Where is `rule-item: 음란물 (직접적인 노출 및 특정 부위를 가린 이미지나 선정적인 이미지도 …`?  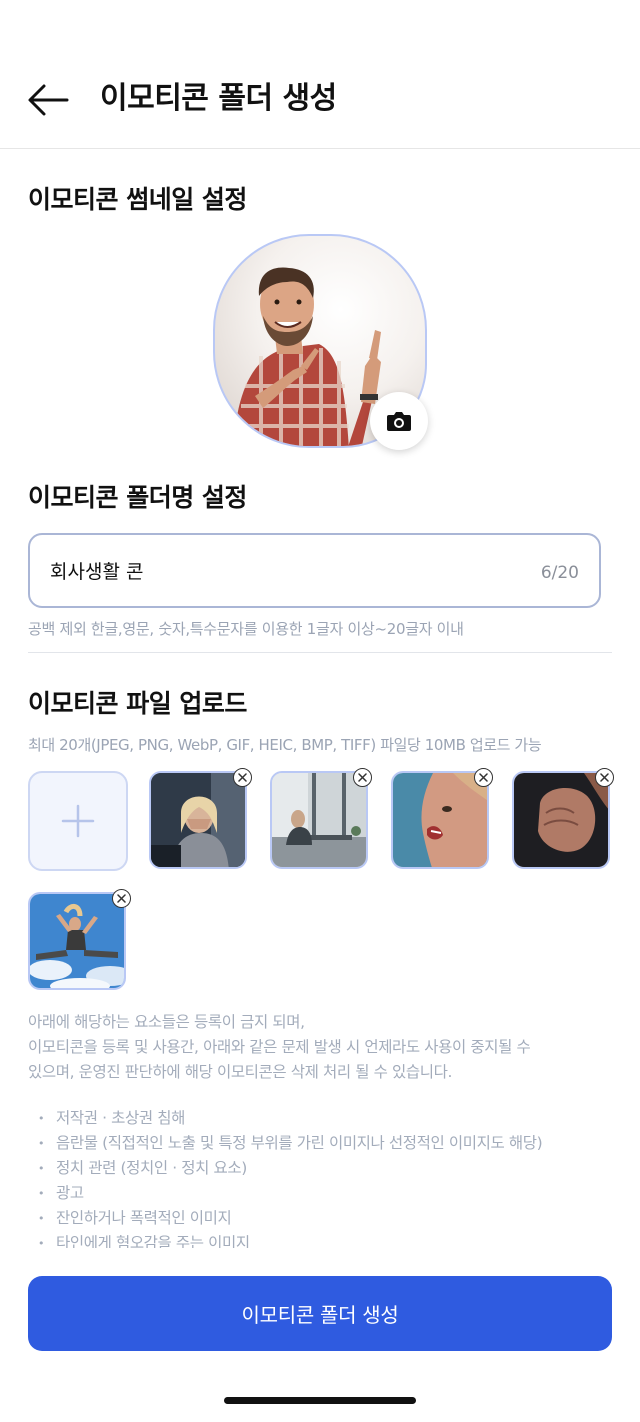 rule-item: 음란물 (직접적인 노출 및 특정 부위를 가린 이미지나 선정적인 이미지도 … is located at coordinates (325, 1143).